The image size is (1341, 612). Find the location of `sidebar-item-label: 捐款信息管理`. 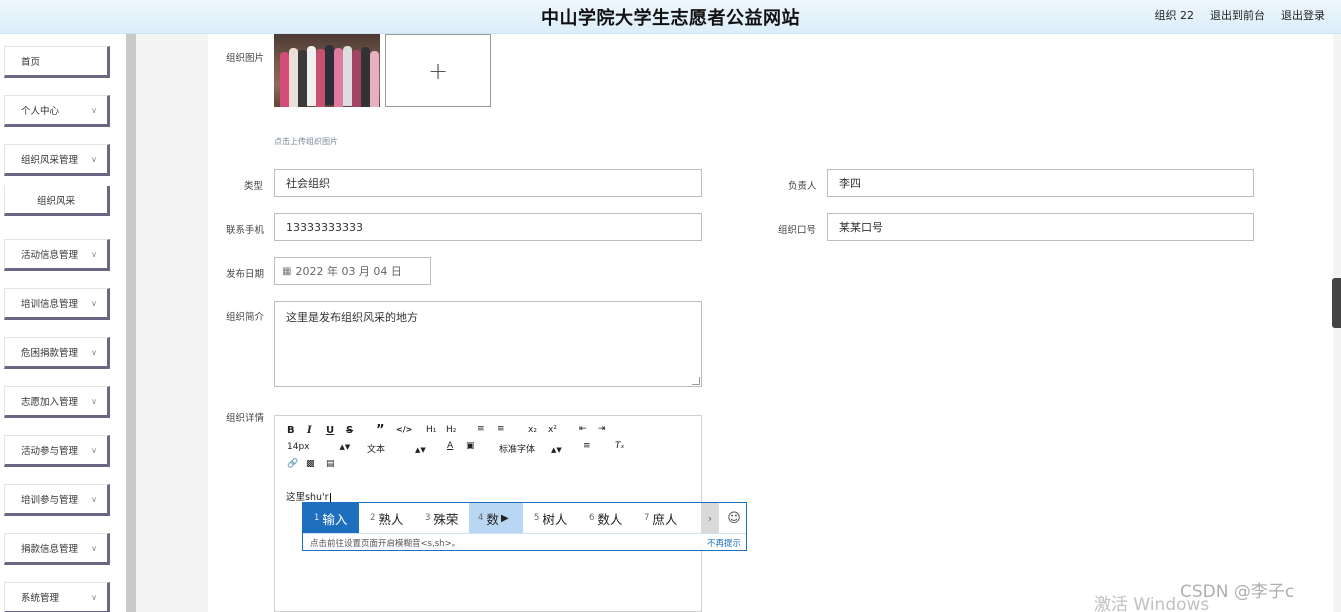

sidebar-item-label: 捐款信息管理 is located at coordinates (50, 549).